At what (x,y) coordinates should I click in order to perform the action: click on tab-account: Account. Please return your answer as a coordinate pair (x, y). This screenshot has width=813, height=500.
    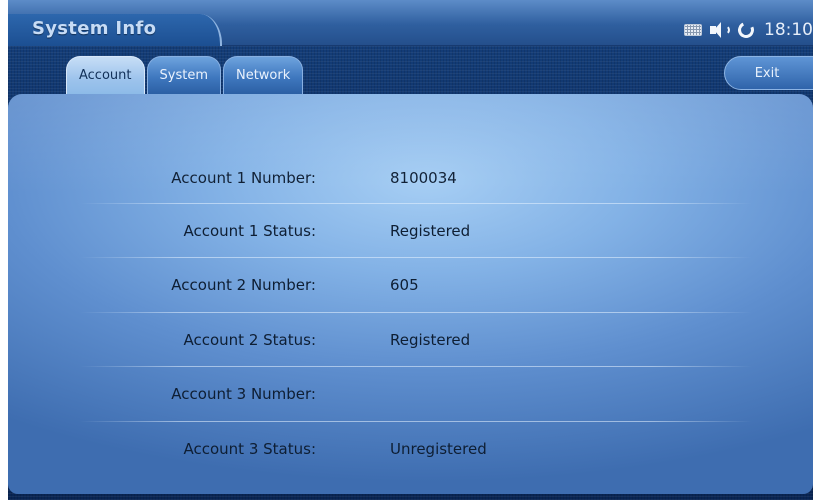
    Looking at the image, I should click on (105, 75).